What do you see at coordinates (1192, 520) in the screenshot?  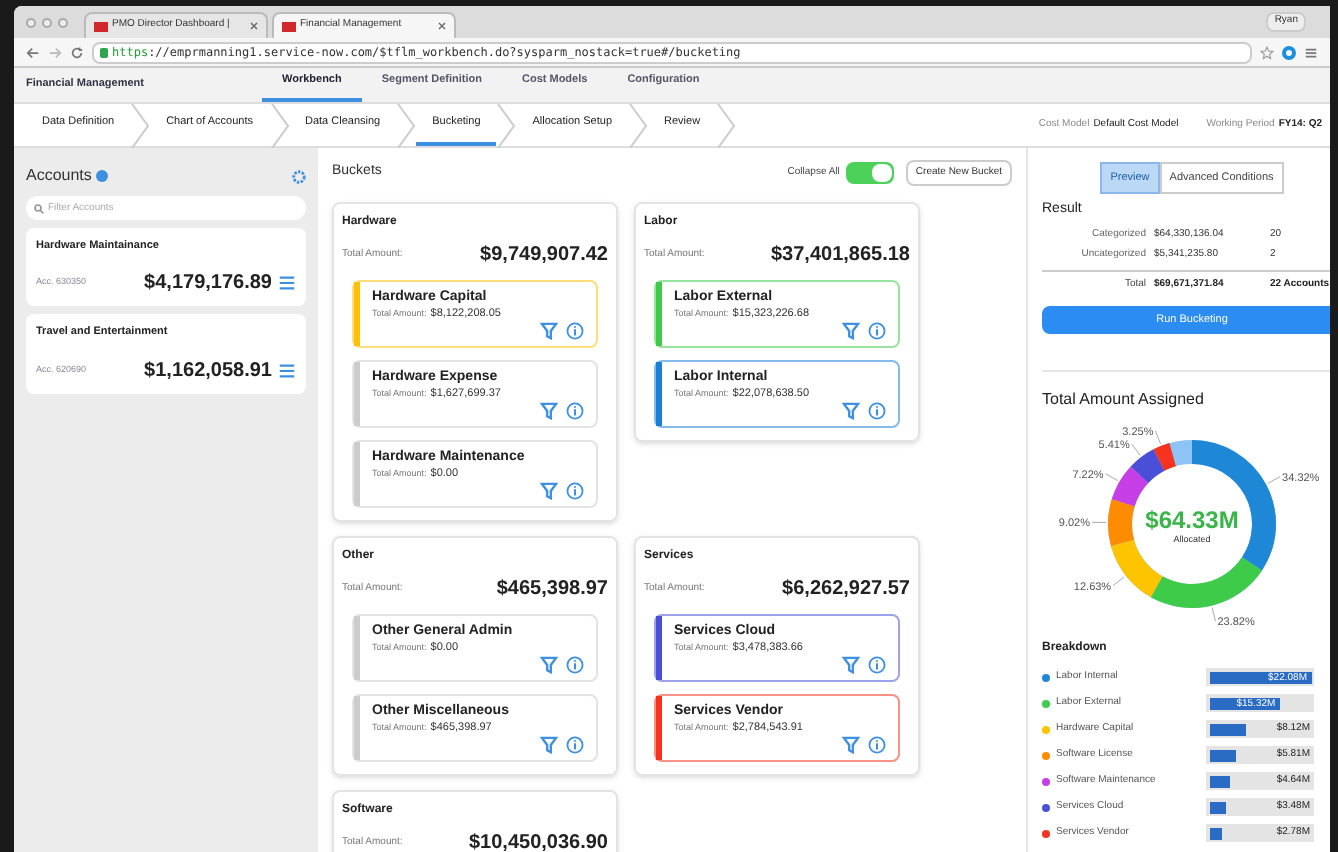 I see `donut-total: $64.33M` at bounding box center [1192, 520].